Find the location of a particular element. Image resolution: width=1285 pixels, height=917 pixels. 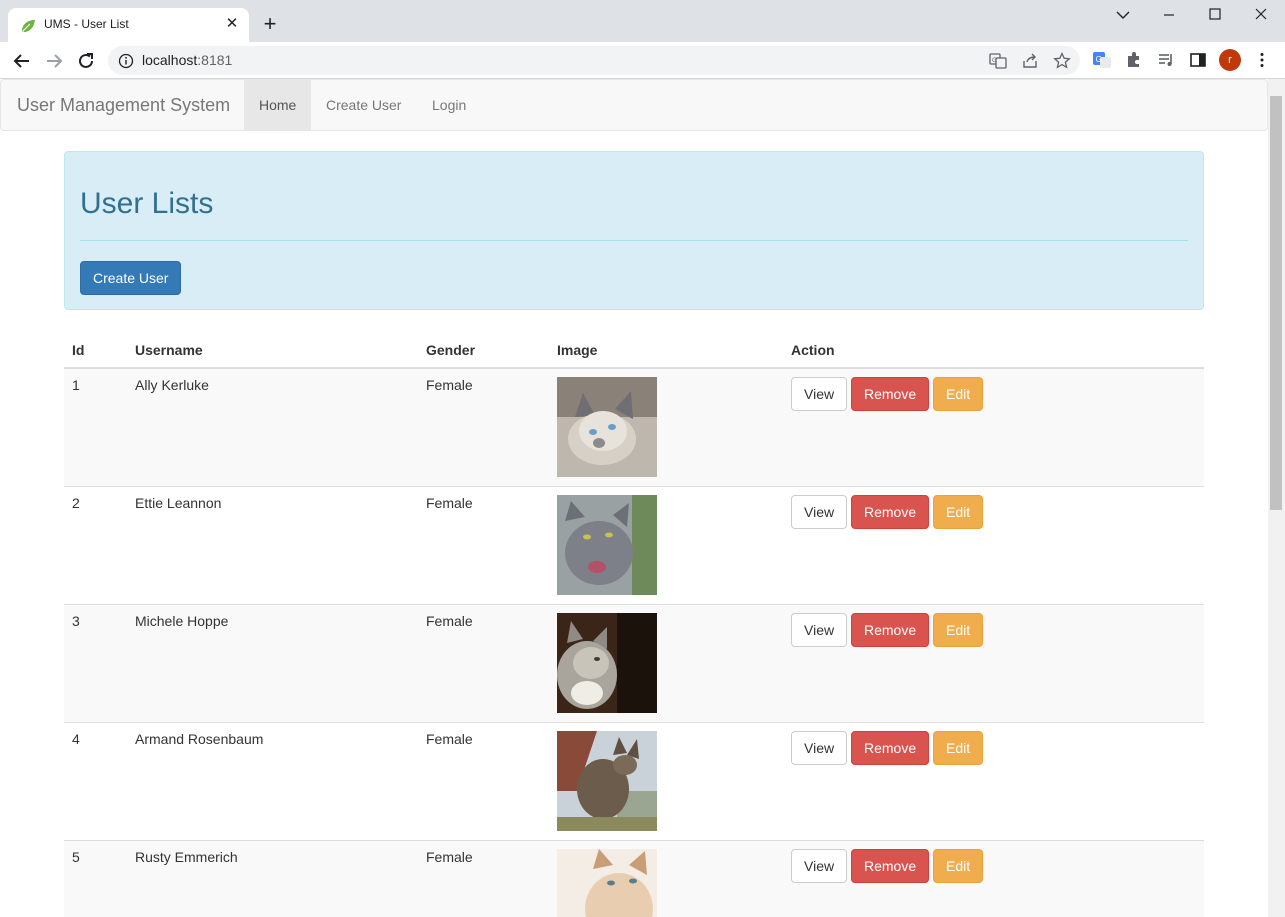

table-row: 5 Rusty Emmerich Female View Remove Edit is located at coordinates (634, 878).